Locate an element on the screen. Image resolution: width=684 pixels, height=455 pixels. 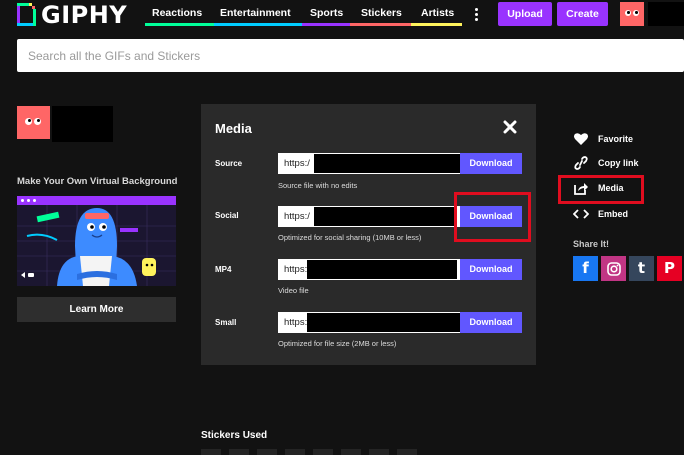
user-avatar is located at coordinates (33, 122).